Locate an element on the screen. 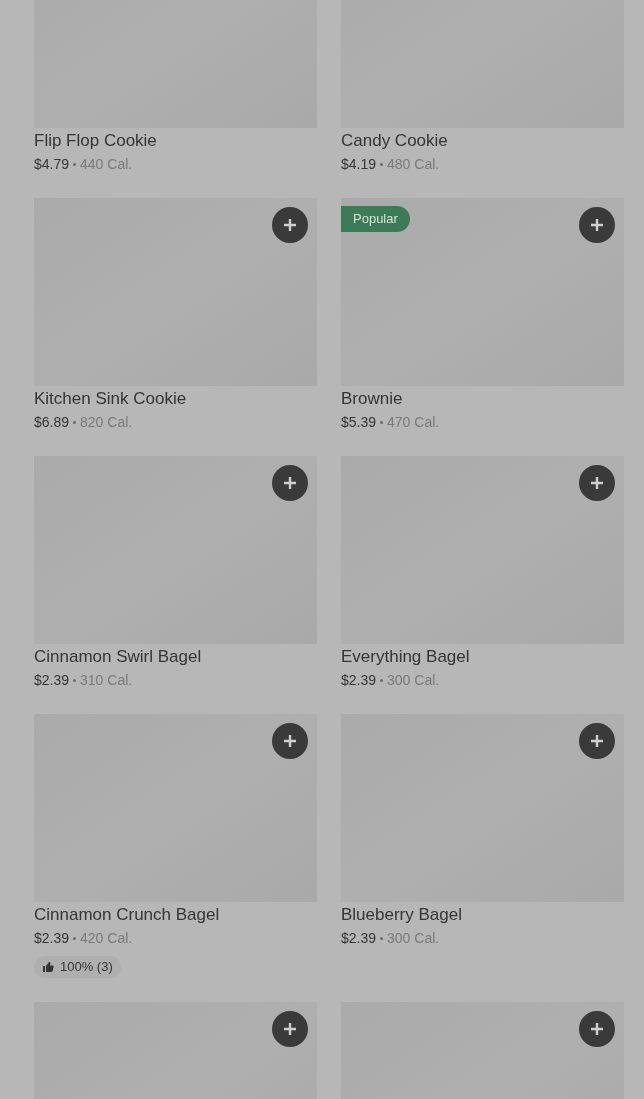 The image size is (644, 1099). item-calories: 820 Cal. is located at coordinates (106, 422).